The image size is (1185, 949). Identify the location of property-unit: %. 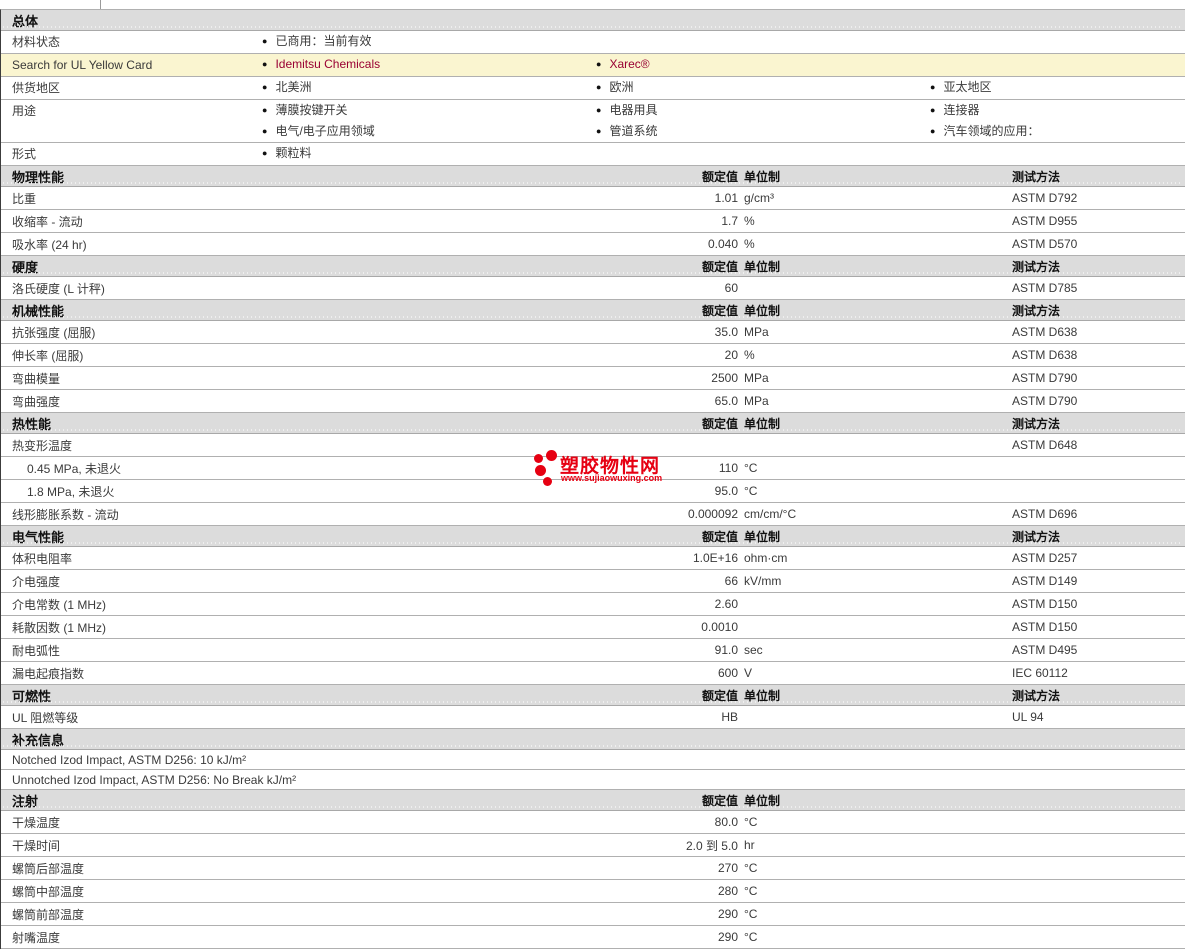
(749, 355).